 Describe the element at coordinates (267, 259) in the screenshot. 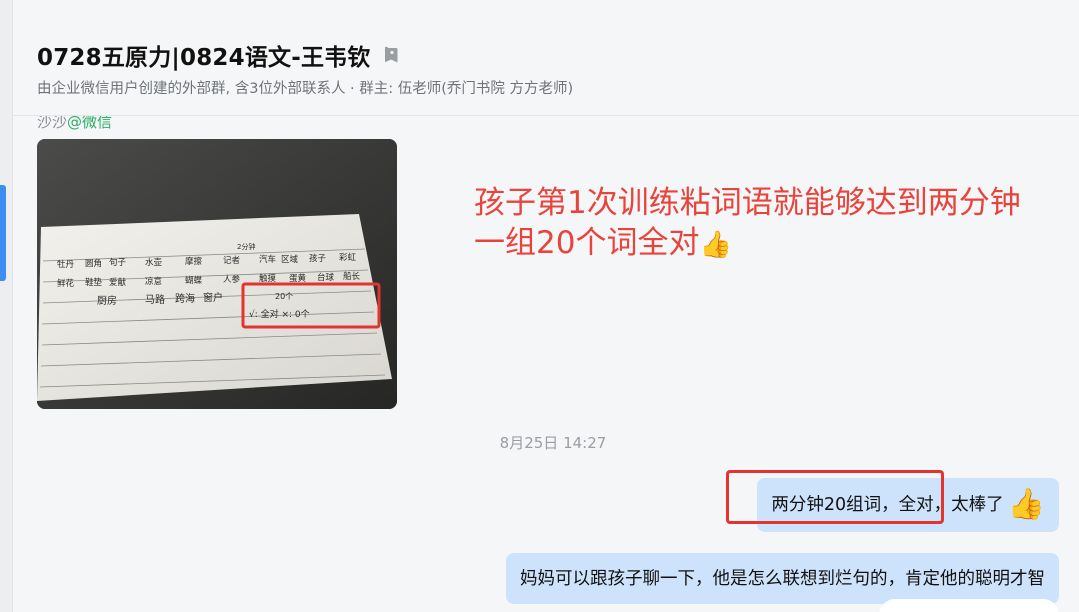

I see `photo-word: 汽车` at that location.